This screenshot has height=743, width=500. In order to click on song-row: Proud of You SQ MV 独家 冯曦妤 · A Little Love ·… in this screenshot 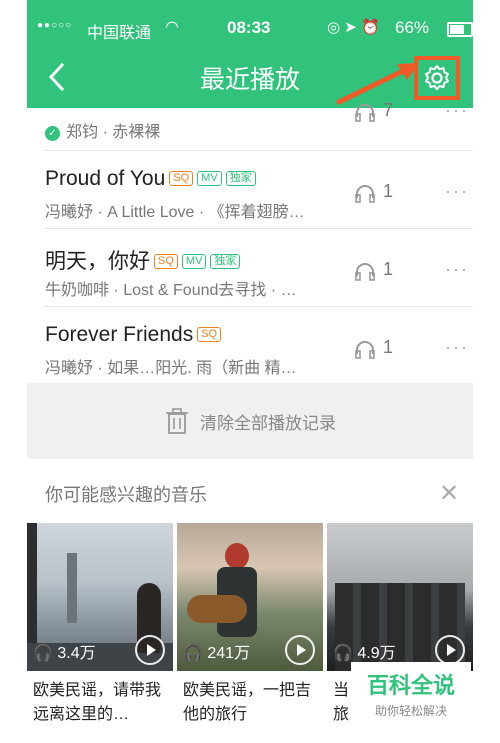, I will do `click(259, 190)`.